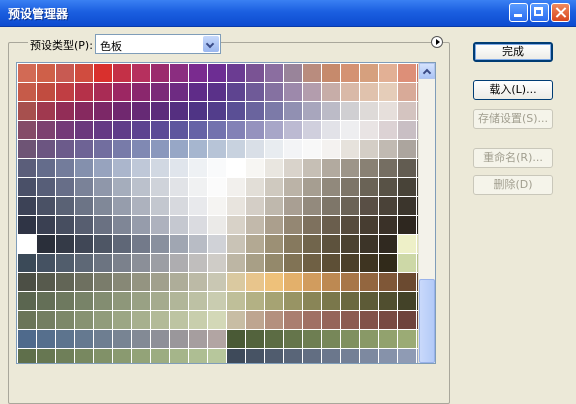  Describe the element at coordinates (518, 12) in the screenshot. I see `minimize-button` at that location.